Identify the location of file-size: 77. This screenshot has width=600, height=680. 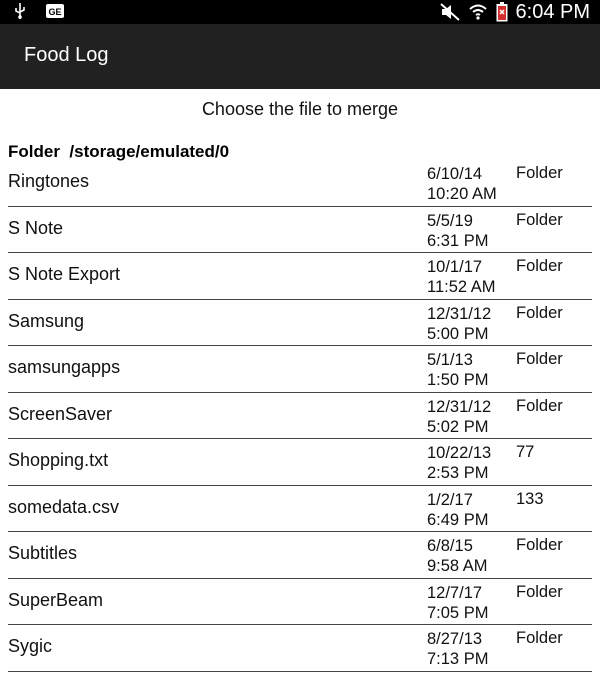
(525, 452).